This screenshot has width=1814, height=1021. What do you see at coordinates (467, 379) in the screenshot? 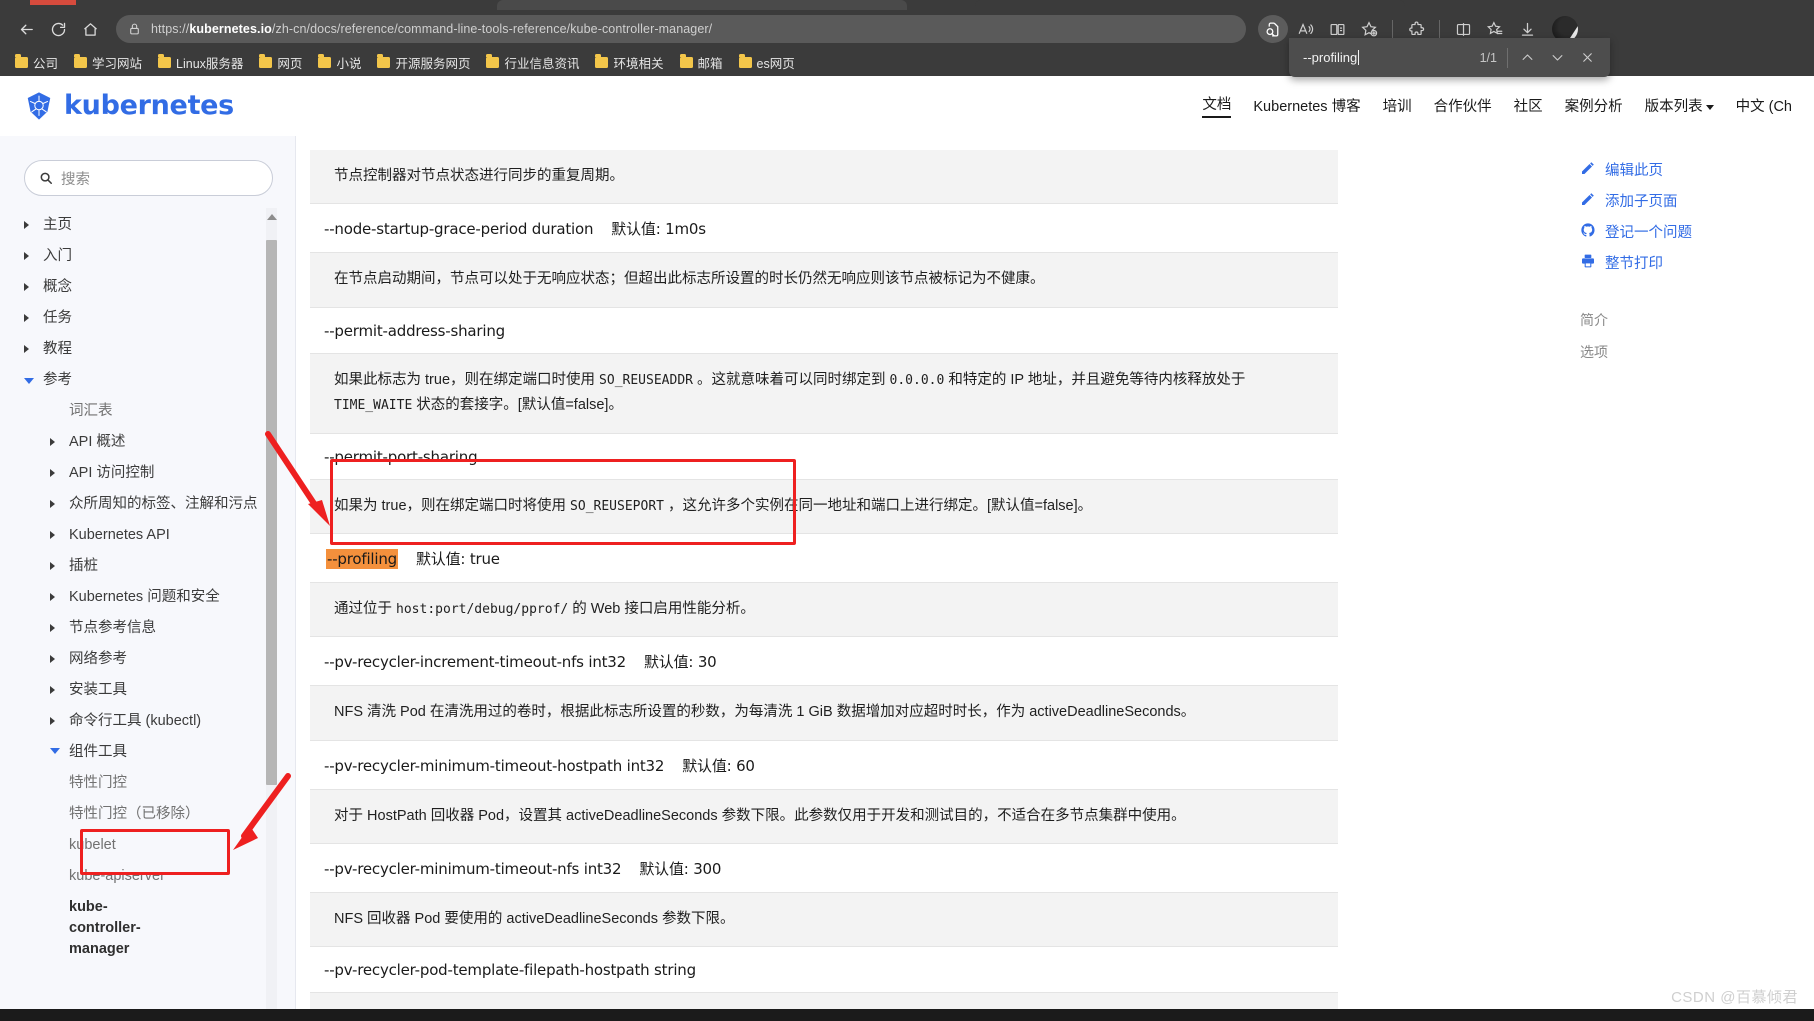
I see `desc-text: 如果此标志为 true，则在绑定端口时使用` at bounding box center [467, 379].